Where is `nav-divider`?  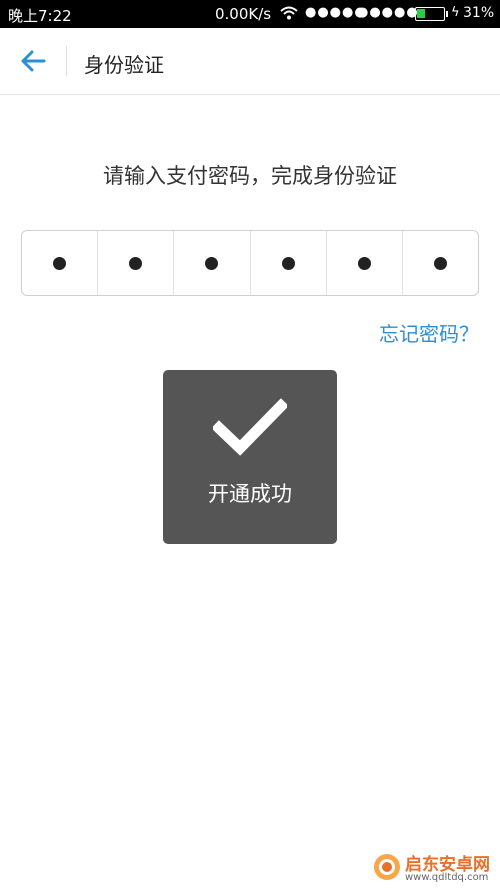
nav-divider is located at coordinates (66, 61).